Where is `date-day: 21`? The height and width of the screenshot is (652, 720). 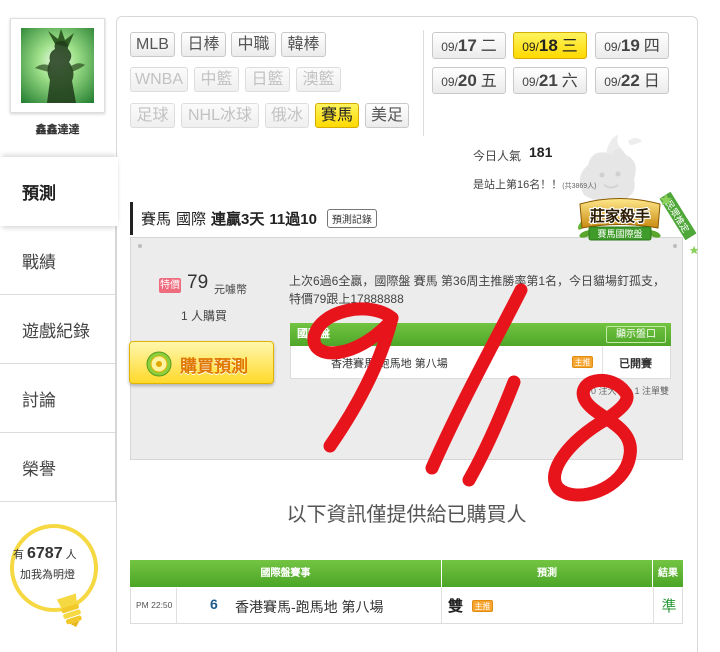 date-day: 21 is located at coordinates (548, 80).